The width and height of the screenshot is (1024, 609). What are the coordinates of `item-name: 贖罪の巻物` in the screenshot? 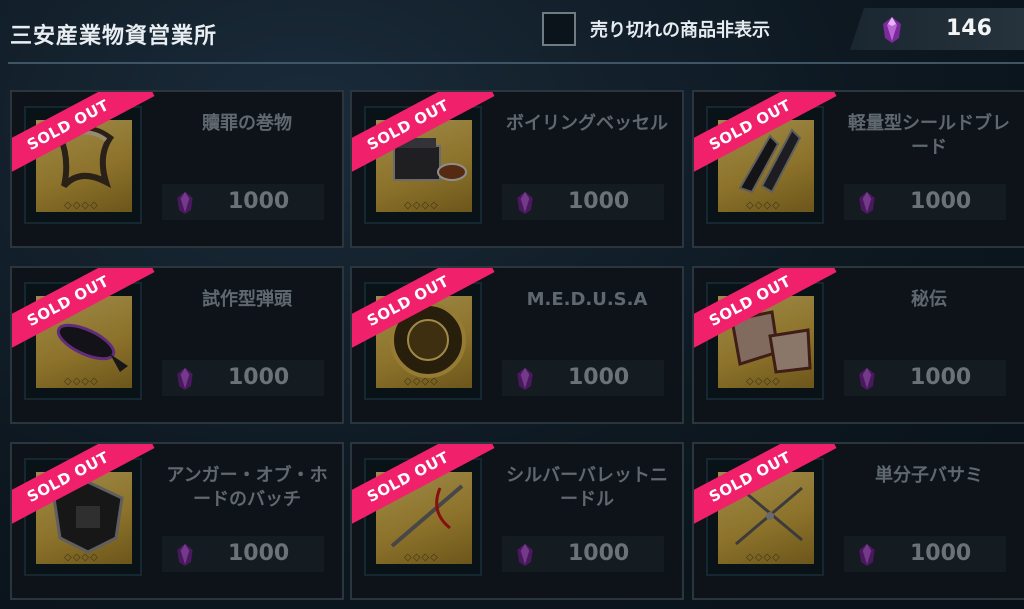 It's located at (247, 123).